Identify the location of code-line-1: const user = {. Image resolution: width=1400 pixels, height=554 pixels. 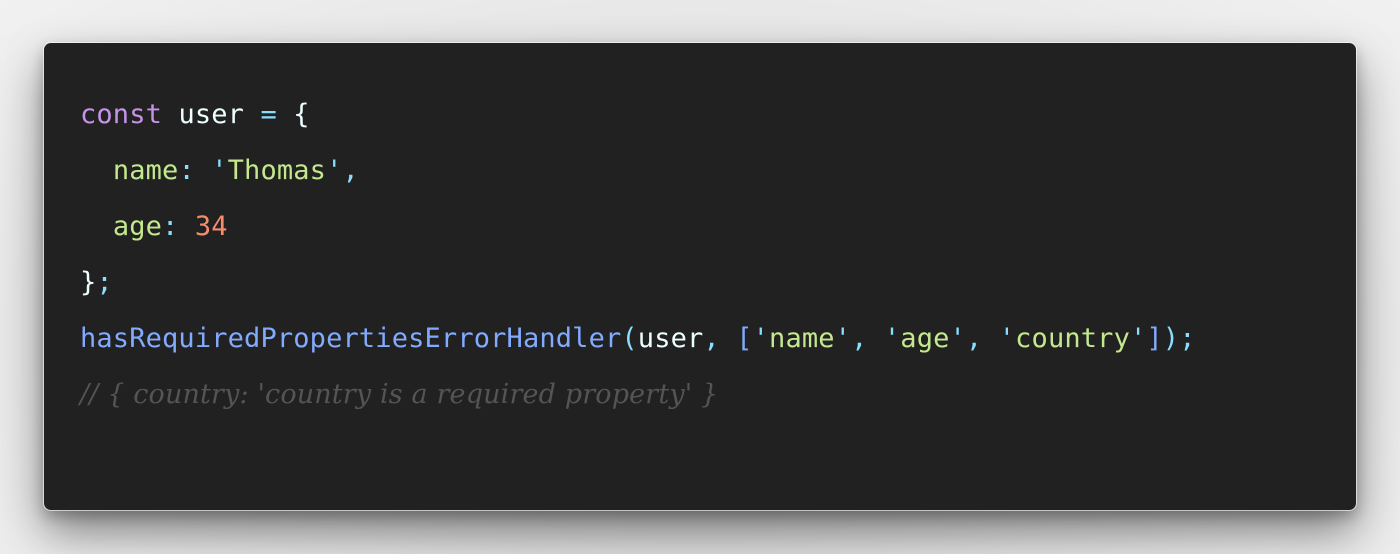
(638, 115).